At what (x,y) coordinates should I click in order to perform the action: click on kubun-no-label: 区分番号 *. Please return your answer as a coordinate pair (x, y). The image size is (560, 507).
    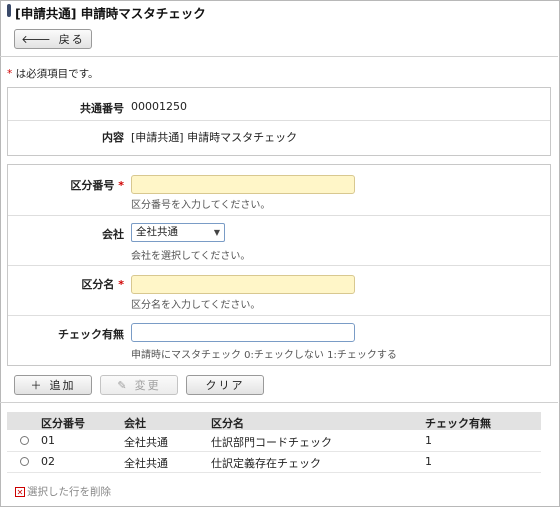
    Looking at the image, I should click on (97, 185).